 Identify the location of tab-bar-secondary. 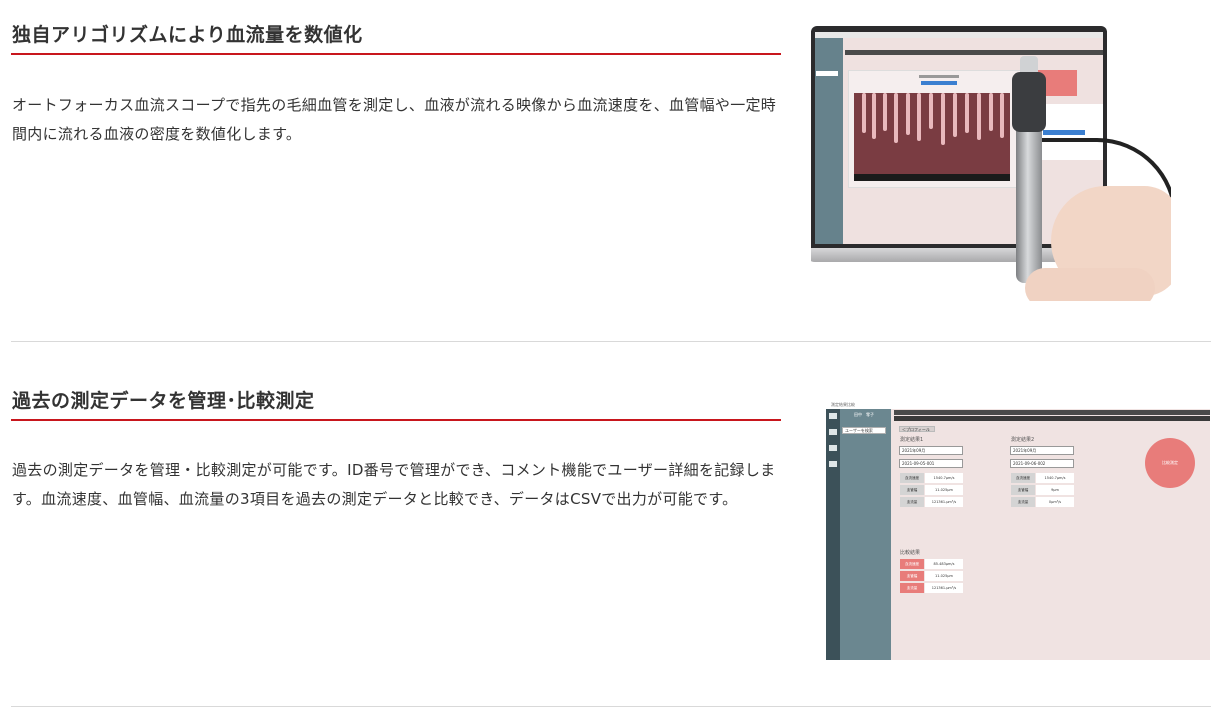
(1052, 418).